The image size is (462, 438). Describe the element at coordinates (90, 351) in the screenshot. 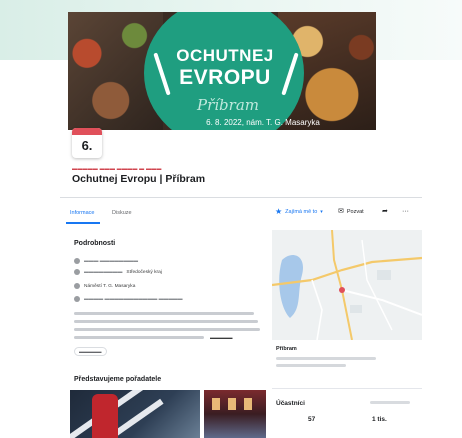

I see `category-chip: ▬▬▬▬▬` at that location.